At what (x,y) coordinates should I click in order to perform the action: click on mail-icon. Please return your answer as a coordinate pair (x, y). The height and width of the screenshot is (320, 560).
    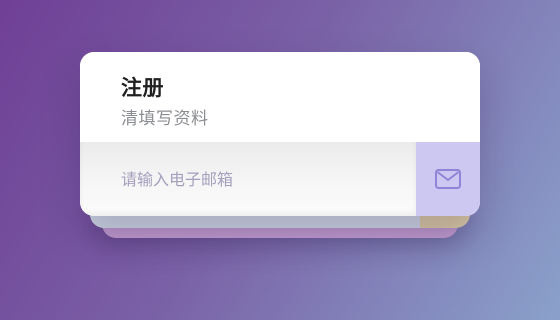
    Looking at the image, I should click on (448, 179).